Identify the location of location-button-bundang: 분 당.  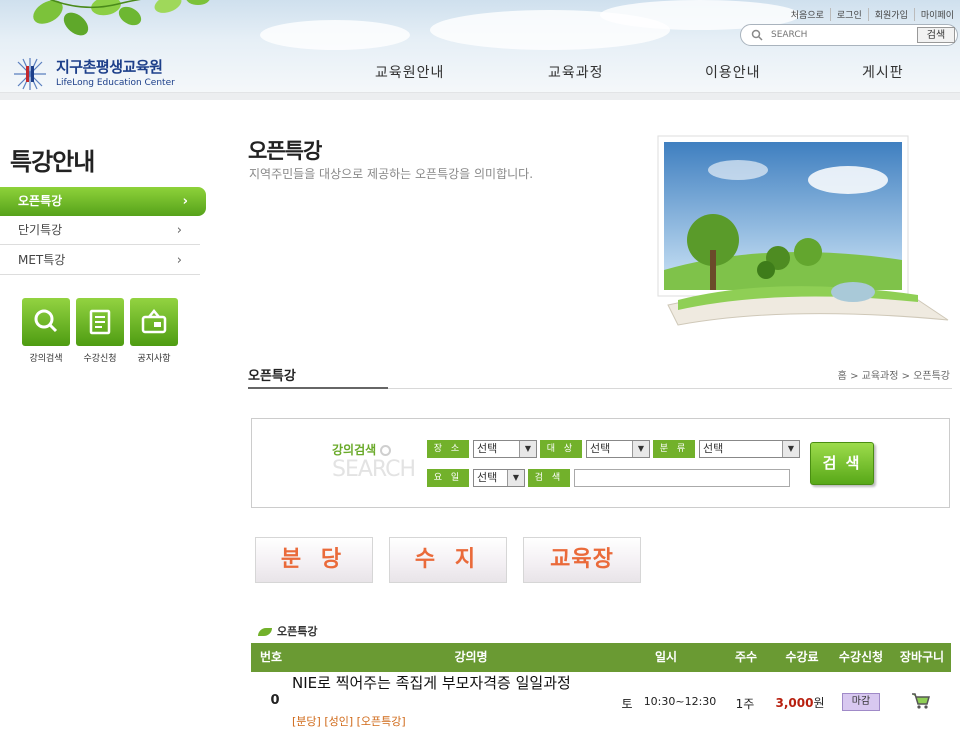
(314, 560).